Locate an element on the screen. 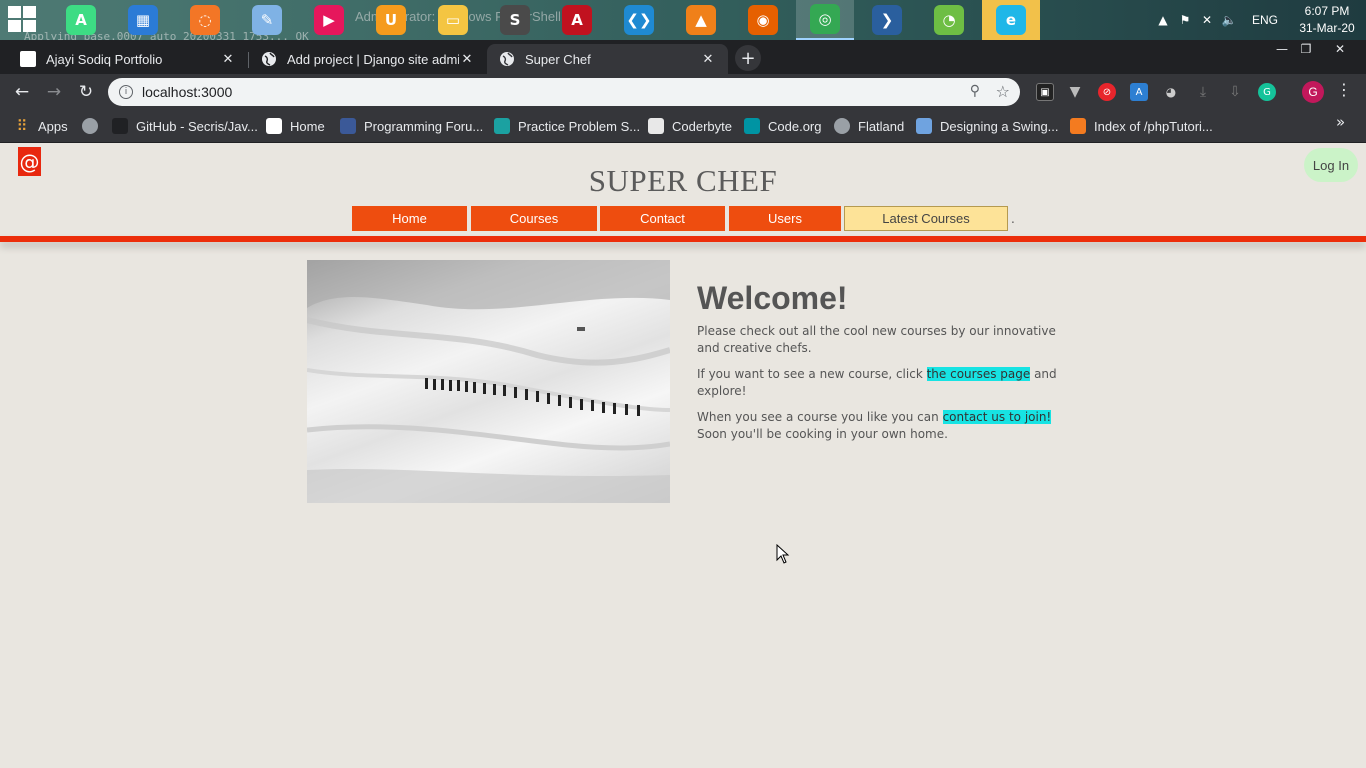 This screenshot has width=1366, height=768. vue-devtools-icon: ▼ is located at coordinates (1075, 92).